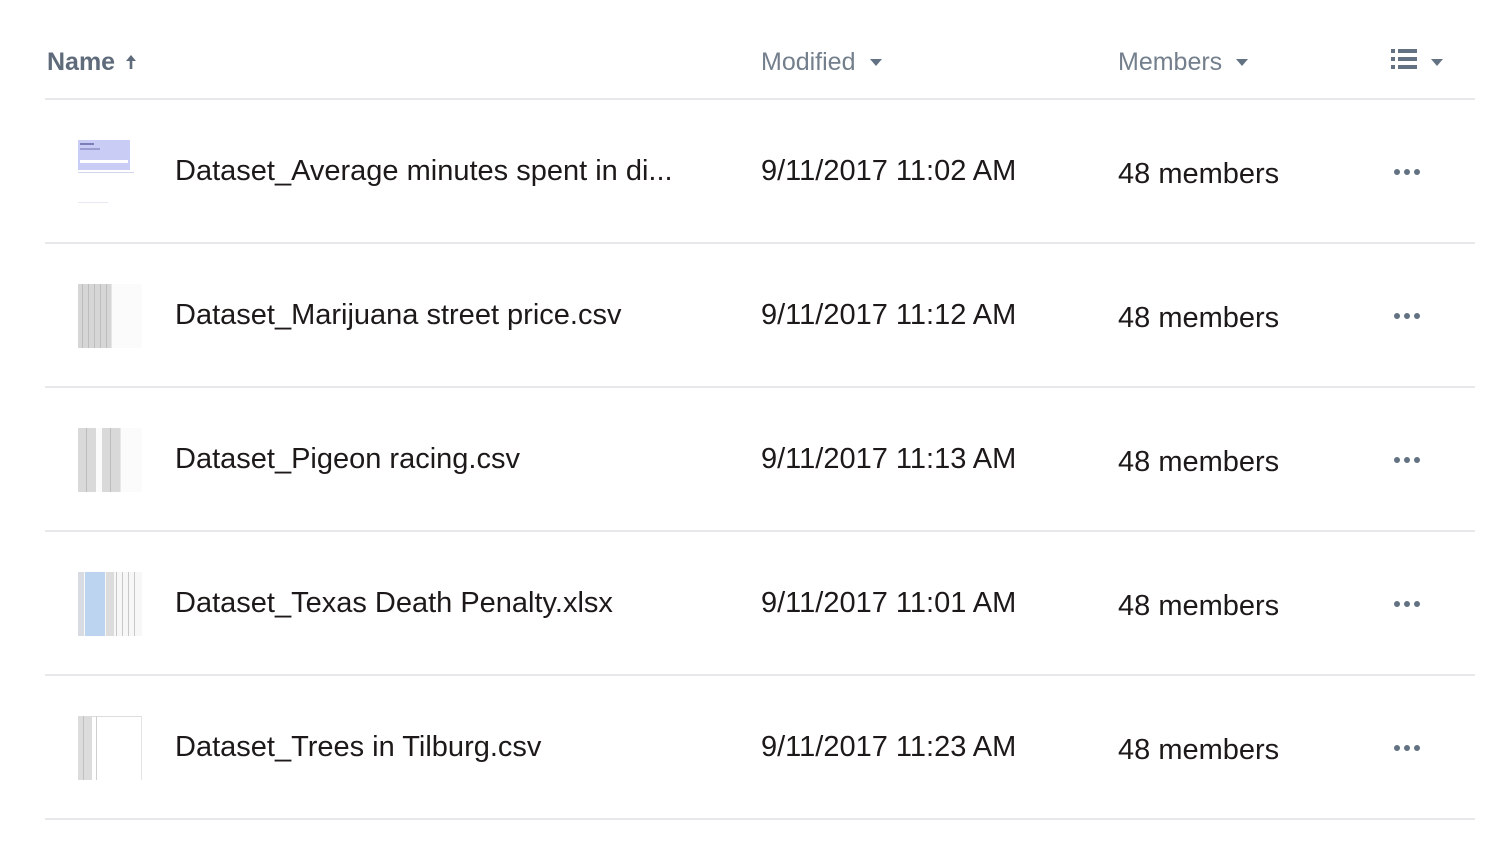 The height and width of the screenshot is (854, 1510). What do you see at coordinates (808, 61) in the screenshot?
I see `modified-header-label: Modified` at bounding box center [808, 61].